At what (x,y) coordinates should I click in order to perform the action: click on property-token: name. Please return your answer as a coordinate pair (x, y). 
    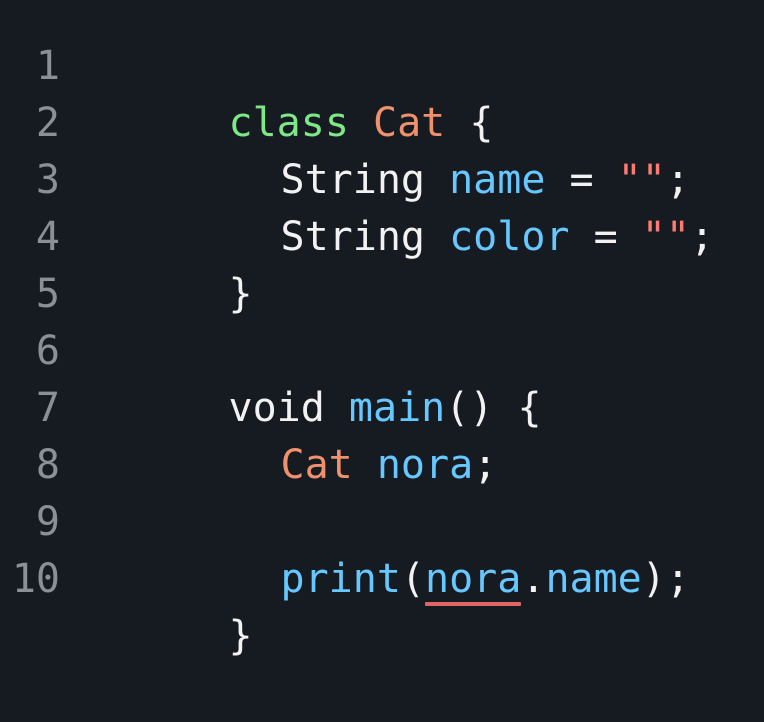
    Looking at the image, I should click on (593, 579).